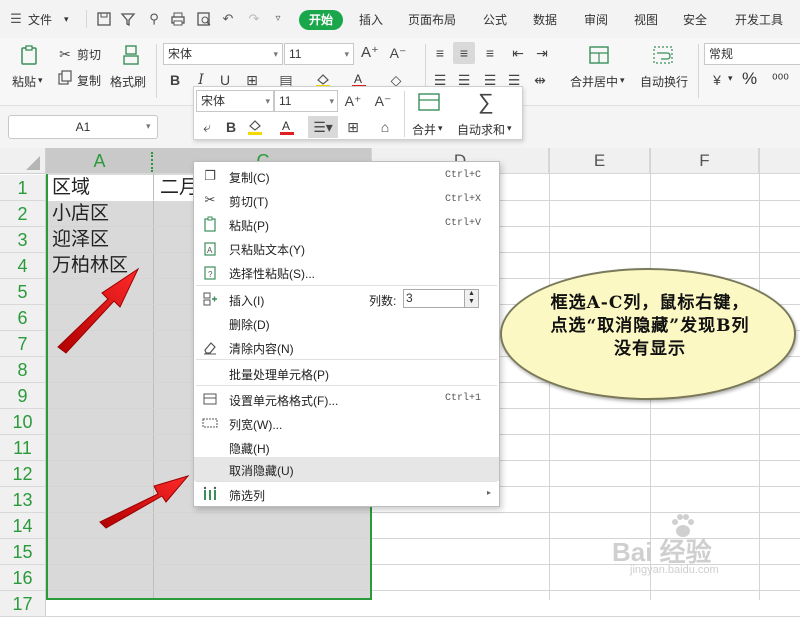  What do you see at coordinates (24, 81) in the screenshot?
I see `paste-button: 粘贴` at bounding box center [24, 81].